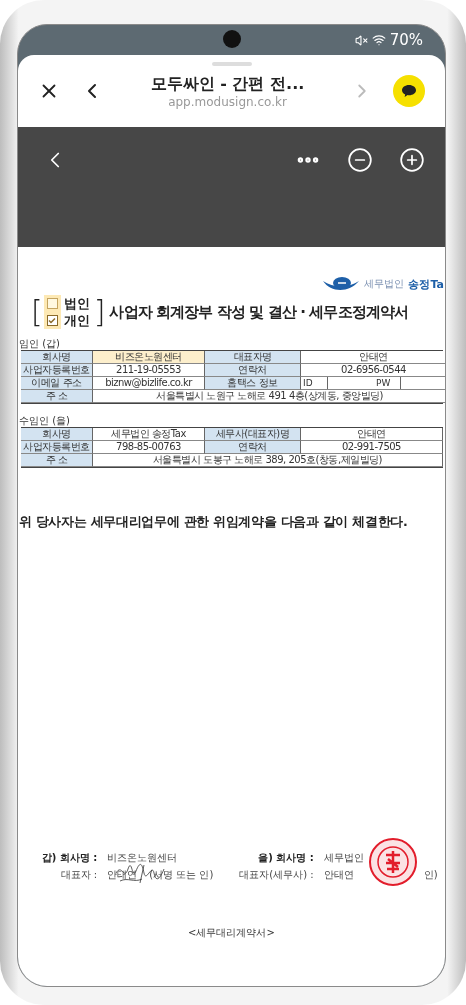 The width and height of the screenshot is (466, 1005). Describe the element at coordinates (259, 312) in the screenshot. I see `document-title: 사업자 회계장부 작성 및 결산 · 세무조정계약서` at that location.